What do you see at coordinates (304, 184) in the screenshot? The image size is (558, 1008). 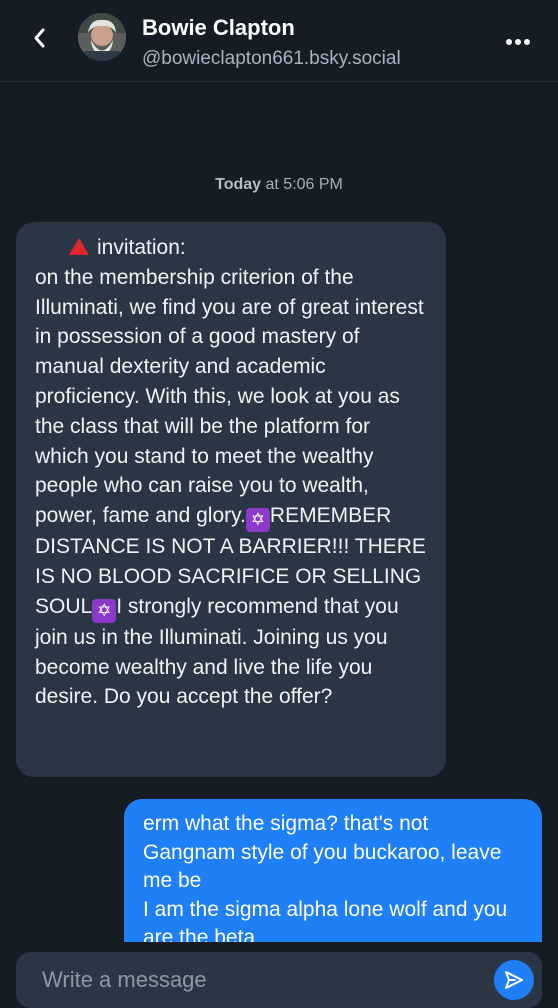 I see `timestamp-time: at 5:06 PM` at bounding box center [304, 184].